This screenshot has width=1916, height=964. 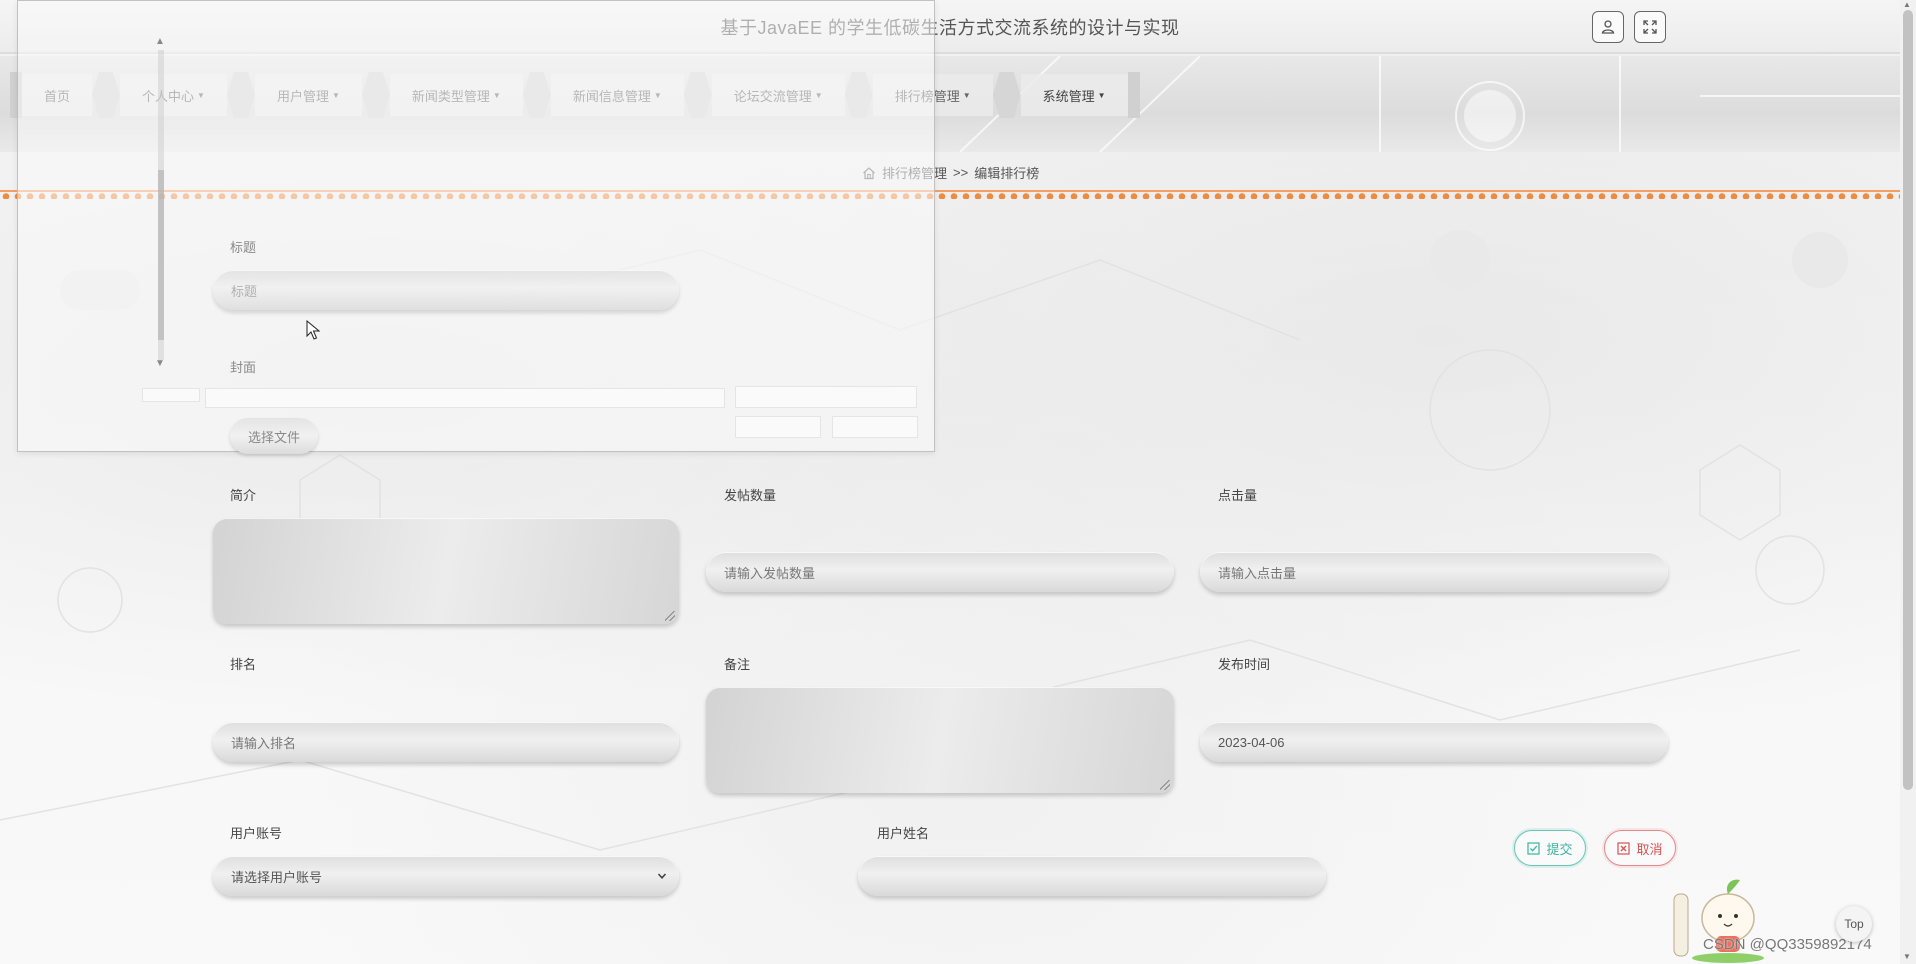 What do you see at coordinates (277, 877) in the screenshot?
I see `user-account-selected: 请选择用户账号` at bounding box center [277, 877].